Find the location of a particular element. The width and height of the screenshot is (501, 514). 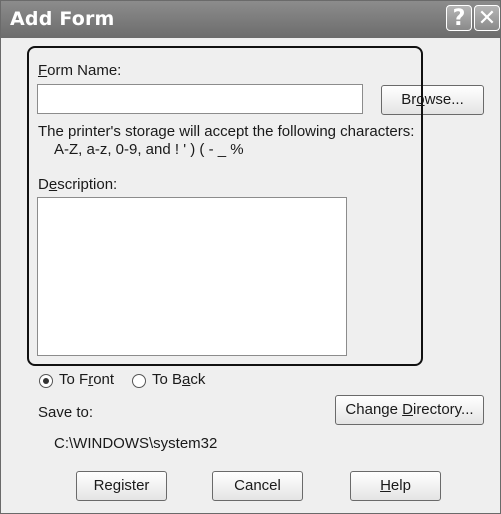

form-name-input is located at coordinates (200, 99).